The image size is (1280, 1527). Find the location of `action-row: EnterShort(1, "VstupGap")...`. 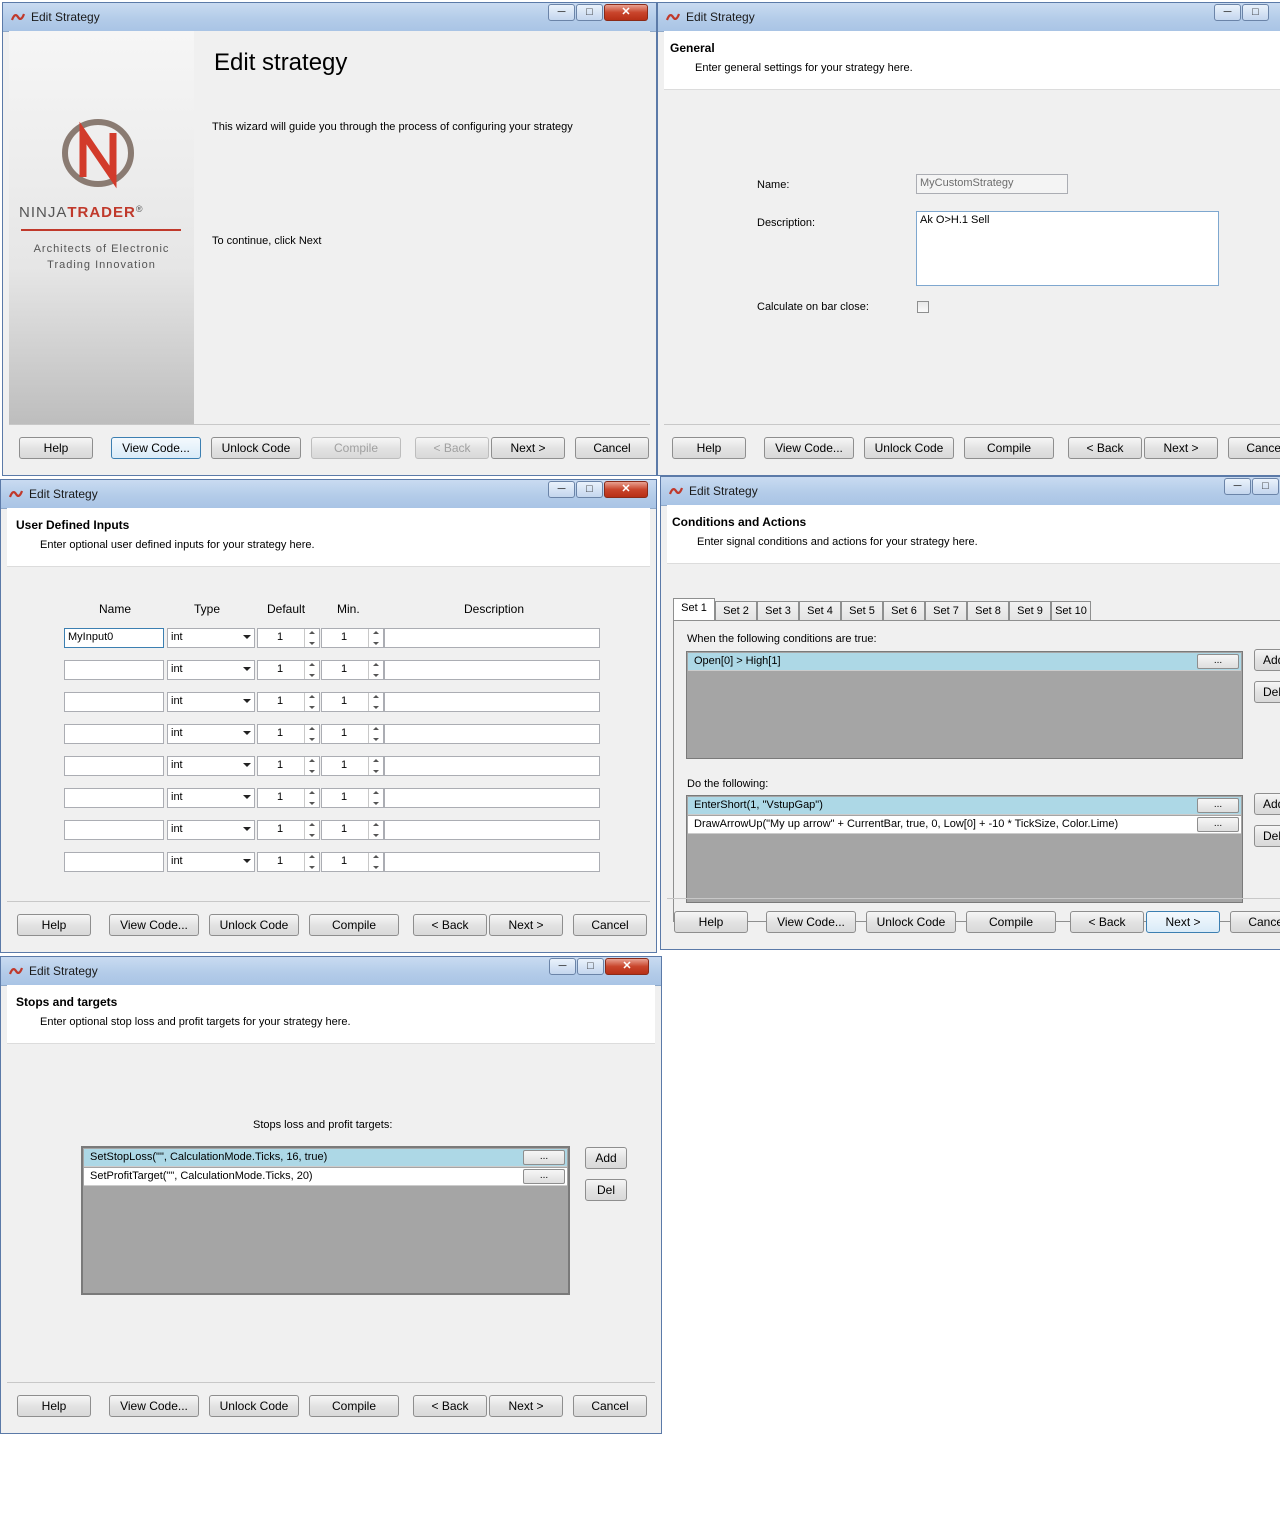

action-row: EnterShort(1, "VstupGap")... is located at coordinates (964, 806).